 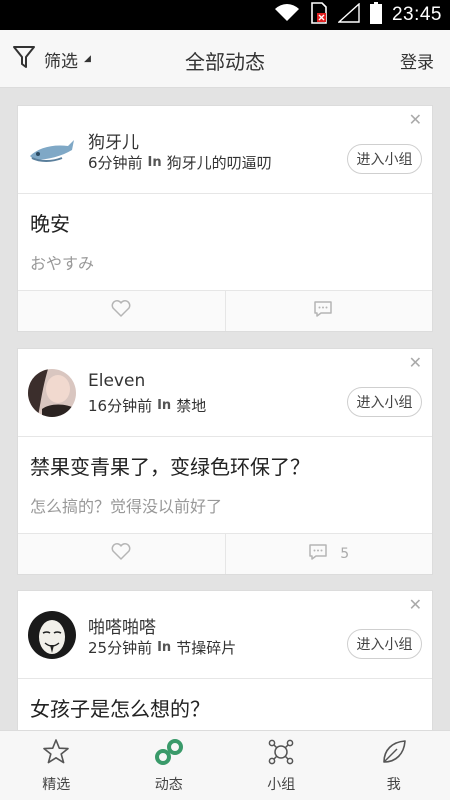 I want to click on post-meta: 25分钟前 In 节操碎片, so click(x=162, y=647).